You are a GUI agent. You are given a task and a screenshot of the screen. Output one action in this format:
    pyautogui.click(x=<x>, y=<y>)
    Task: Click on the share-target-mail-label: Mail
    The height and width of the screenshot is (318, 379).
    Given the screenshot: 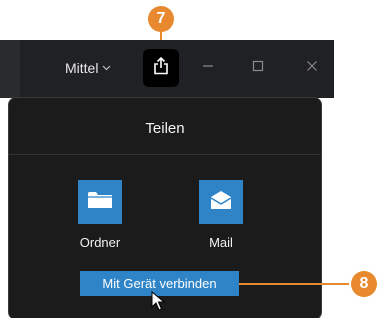 What is the action you would take?
    pyautogui.click(x=221, y=242)
    